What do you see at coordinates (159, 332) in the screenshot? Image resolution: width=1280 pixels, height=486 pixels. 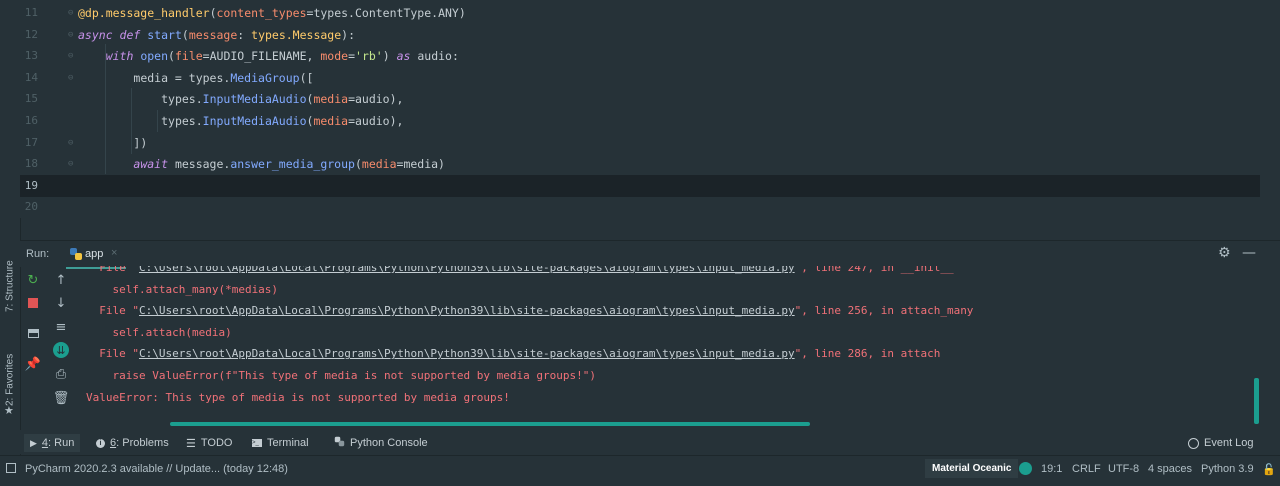 I see `console-line: self.attach(media)` at bounding box center [159, 332].